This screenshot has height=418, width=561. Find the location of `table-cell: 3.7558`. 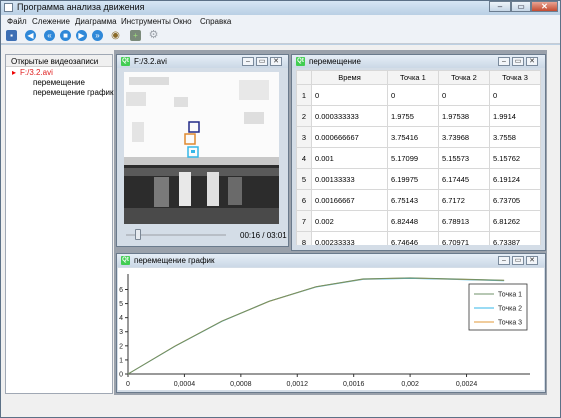

table-cell: 3.7558 is located at coordinates (514, 137).